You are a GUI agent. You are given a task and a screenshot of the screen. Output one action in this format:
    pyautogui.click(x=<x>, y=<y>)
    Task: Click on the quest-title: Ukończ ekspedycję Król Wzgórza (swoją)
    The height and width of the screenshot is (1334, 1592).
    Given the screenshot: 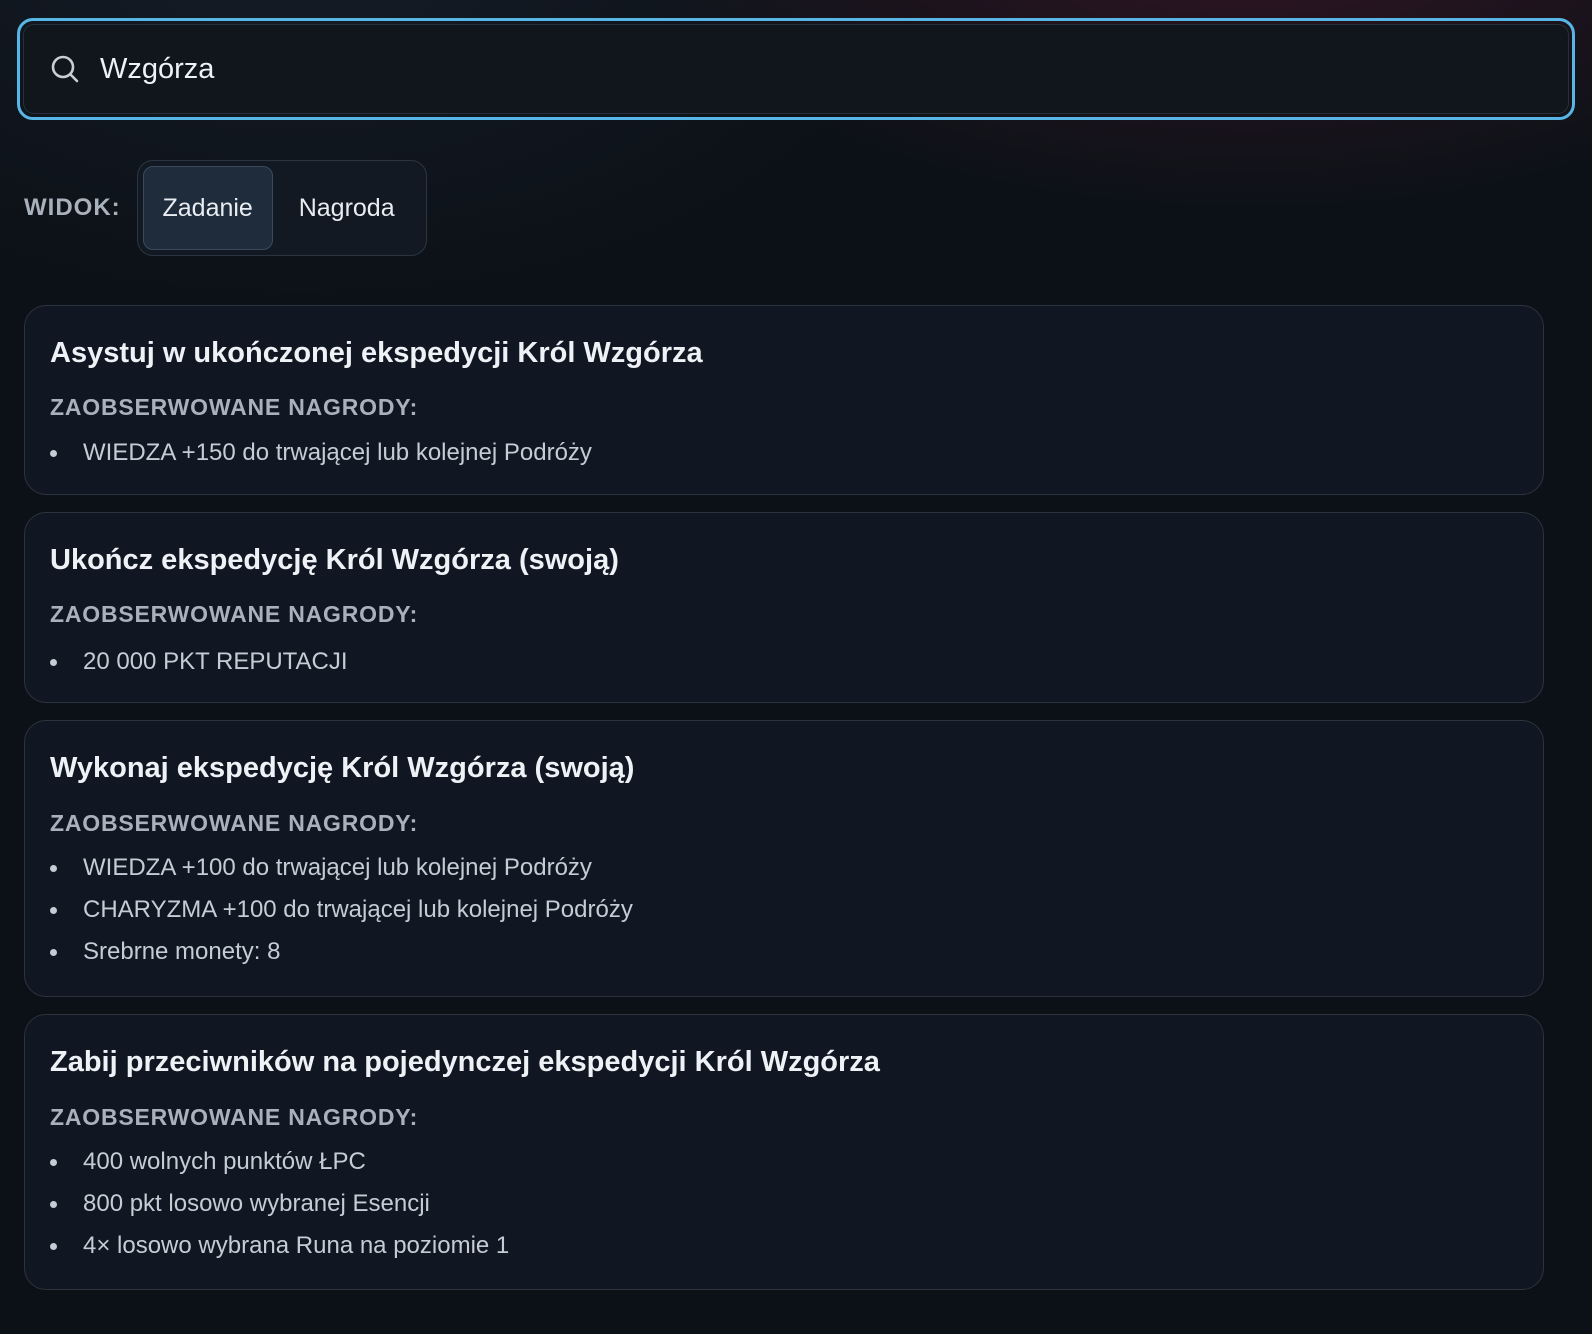 What is the action you would take?
    pyautogui.click(x=334, y=560)
    